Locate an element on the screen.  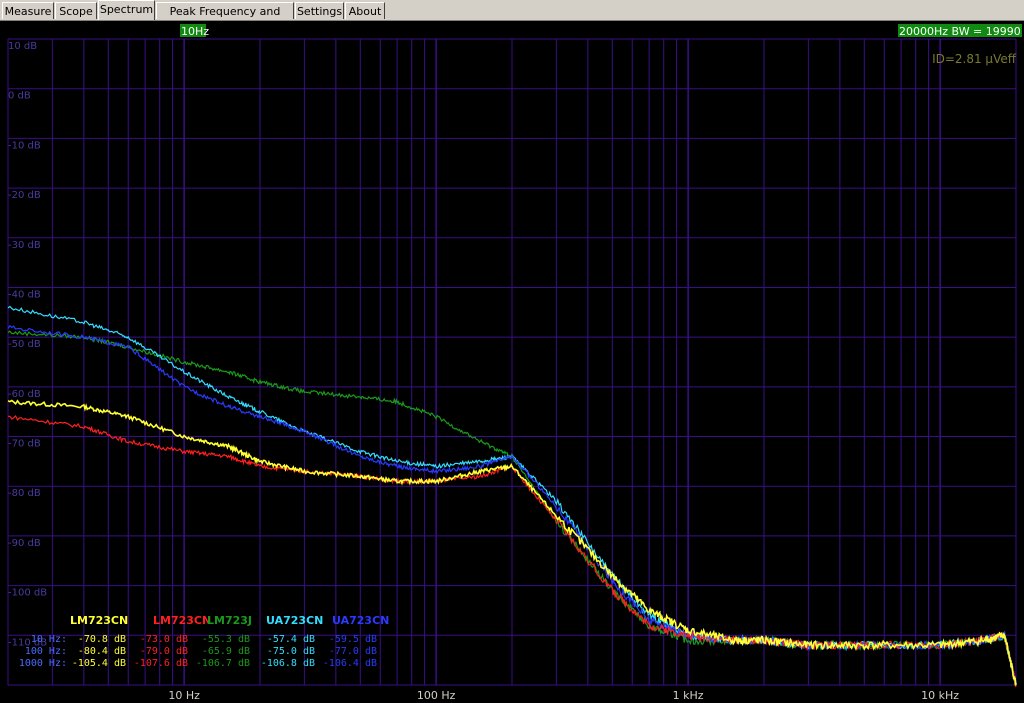
x-tick-label: 10 kHz is located at coordinates (940, 695).